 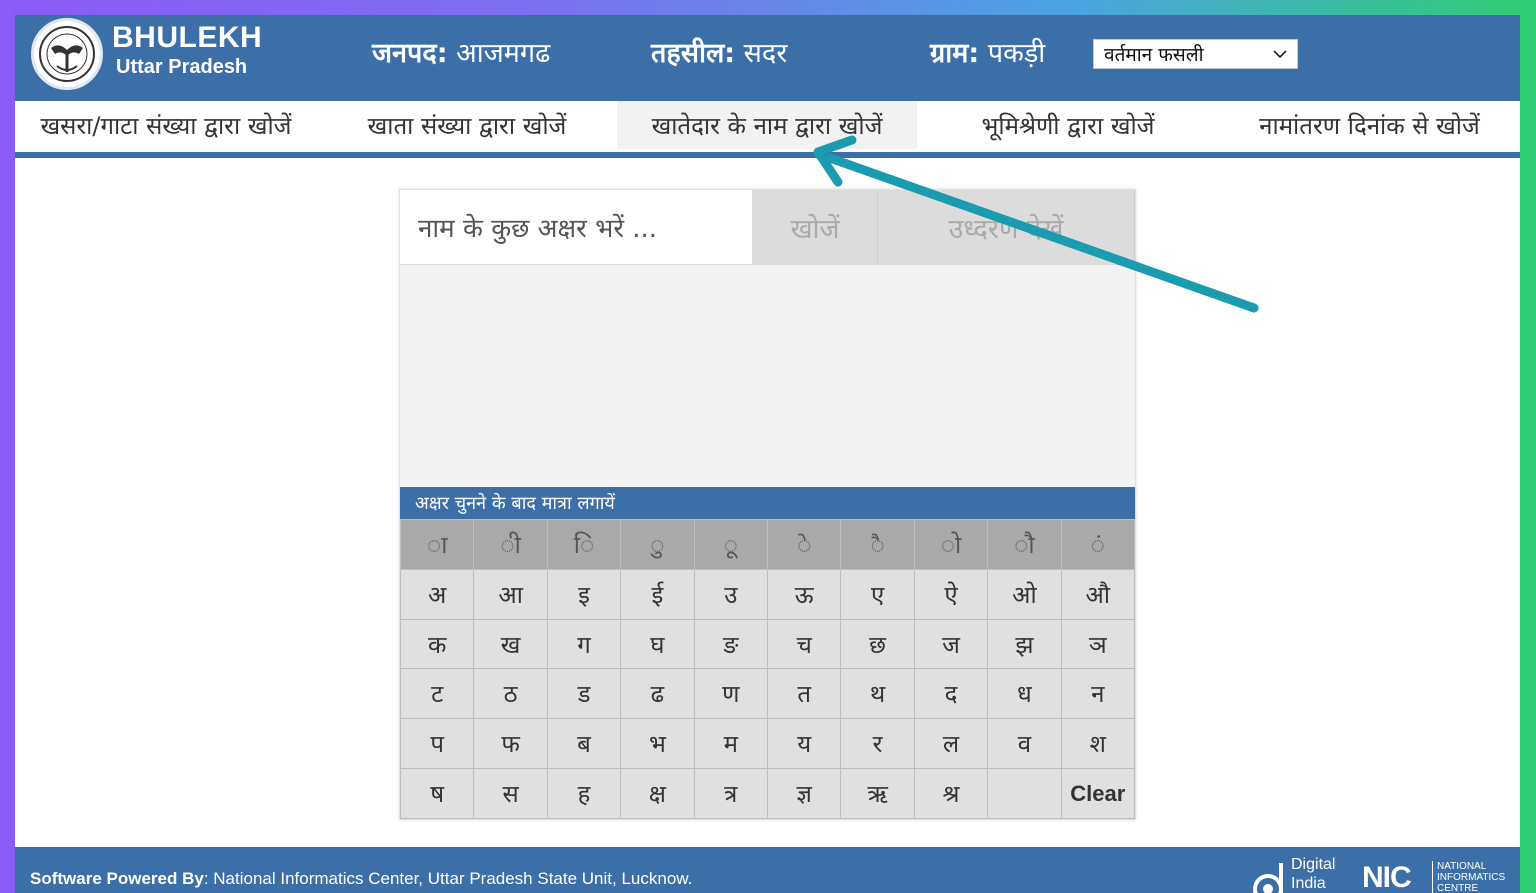 What do you see at coordinates (730, 544) in the screenshot?
I see `matra-key: ू` at bounding box center [730, 544].